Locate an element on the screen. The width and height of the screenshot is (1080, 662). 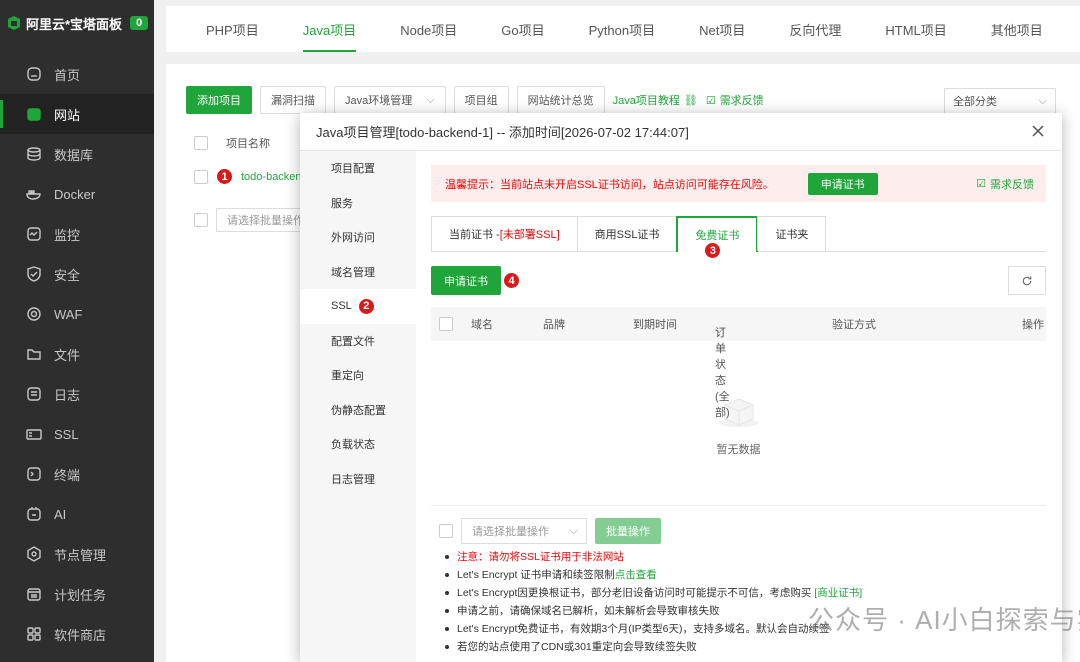
batch-select: 请选择批量操作 is located at coordinates (261, 220).